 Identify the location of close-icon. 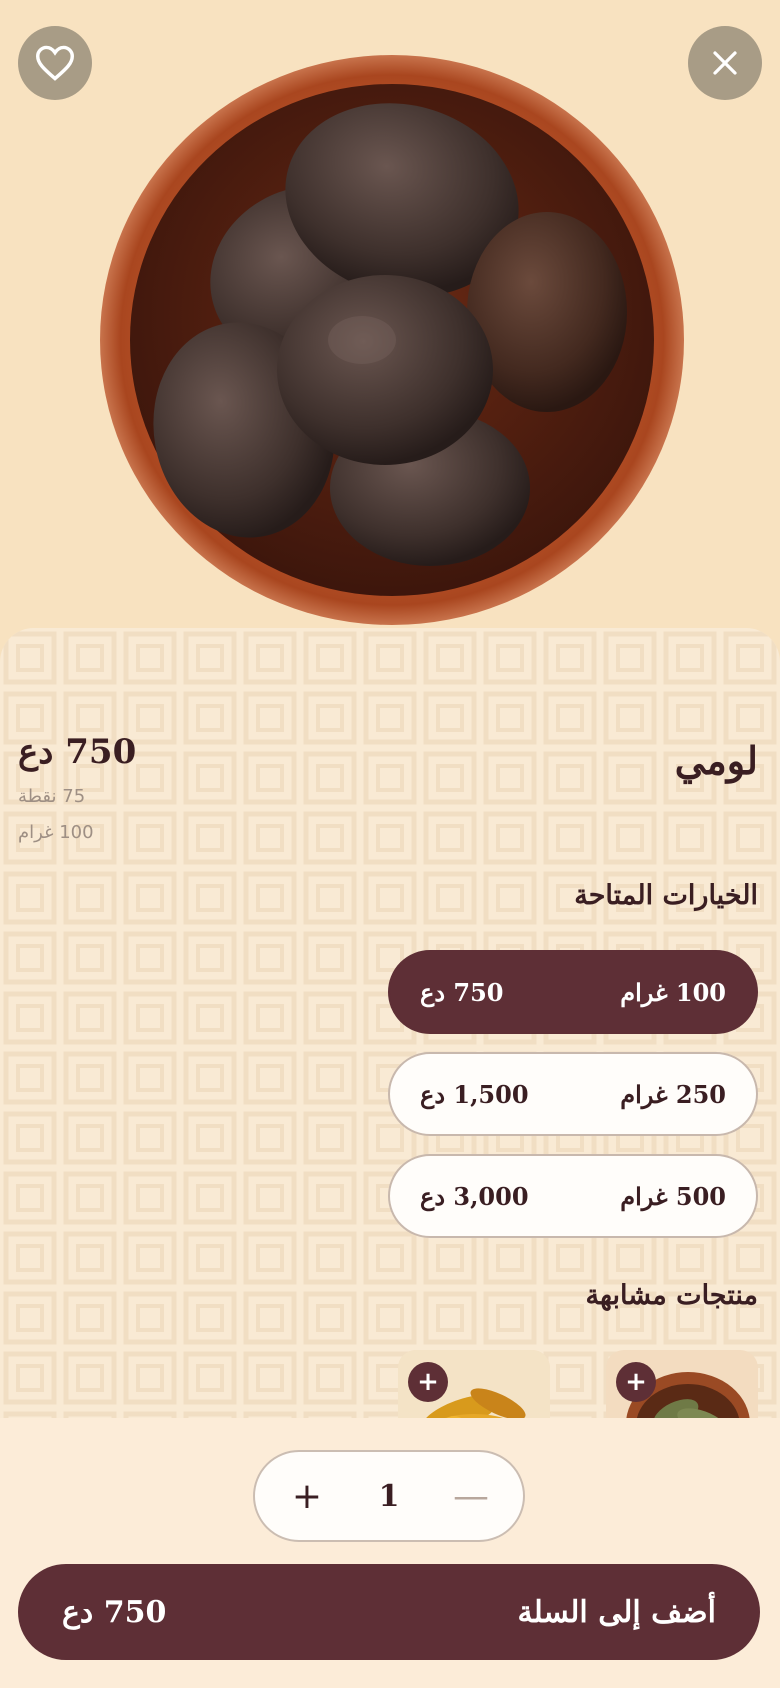
(725, 63).